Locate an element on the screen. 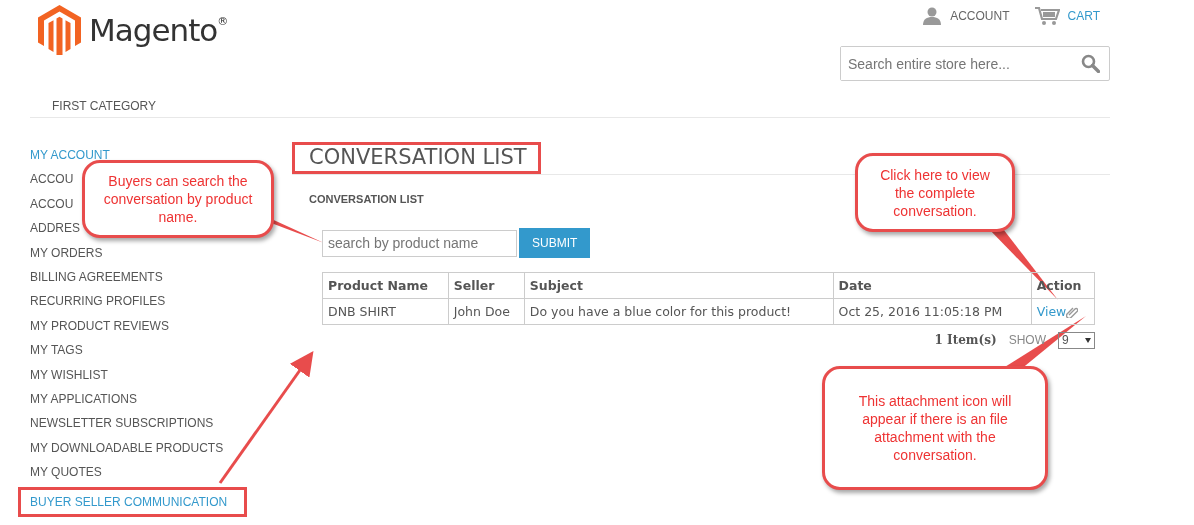  search-icon is located at coordinates (1090, 63).